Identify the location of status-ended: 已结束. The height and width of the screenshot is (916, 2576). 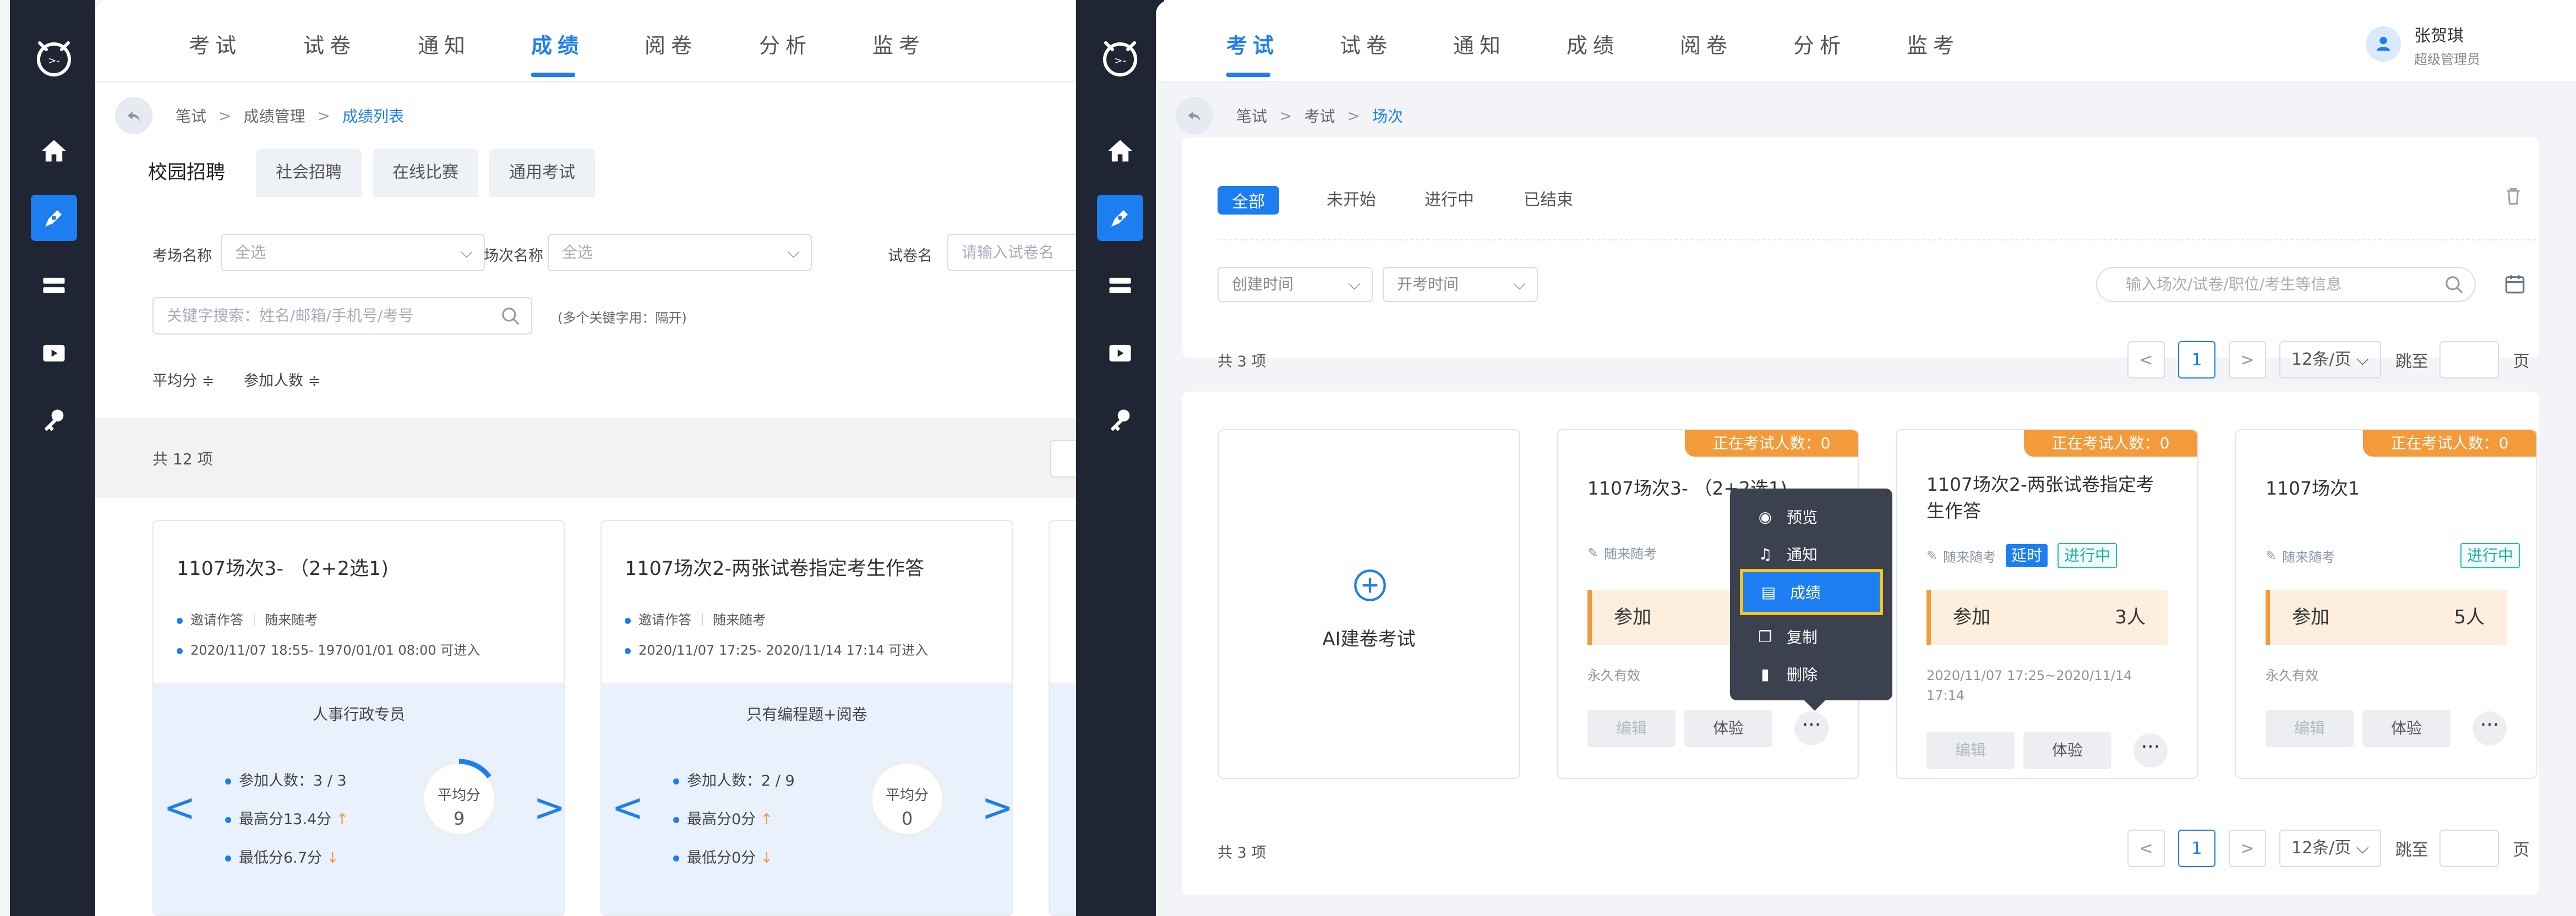
(1549, 198).